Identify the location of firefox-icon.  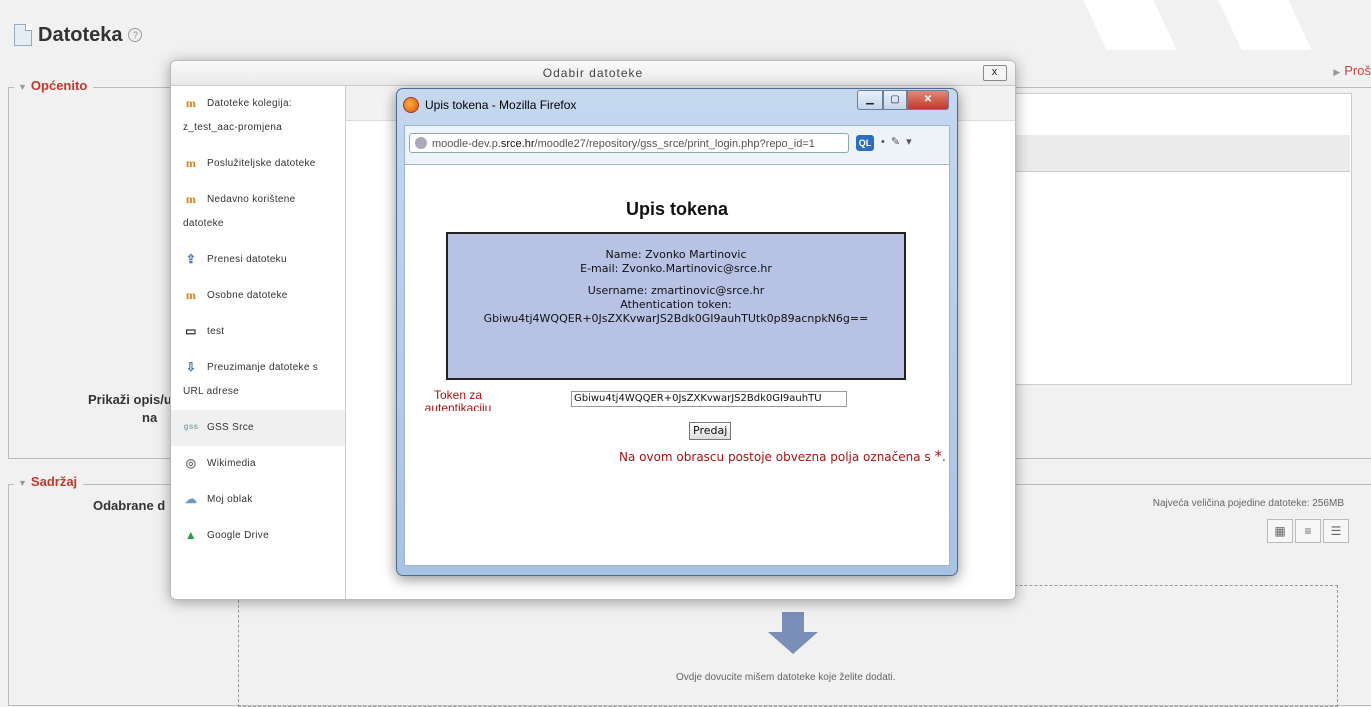
(411, 105).